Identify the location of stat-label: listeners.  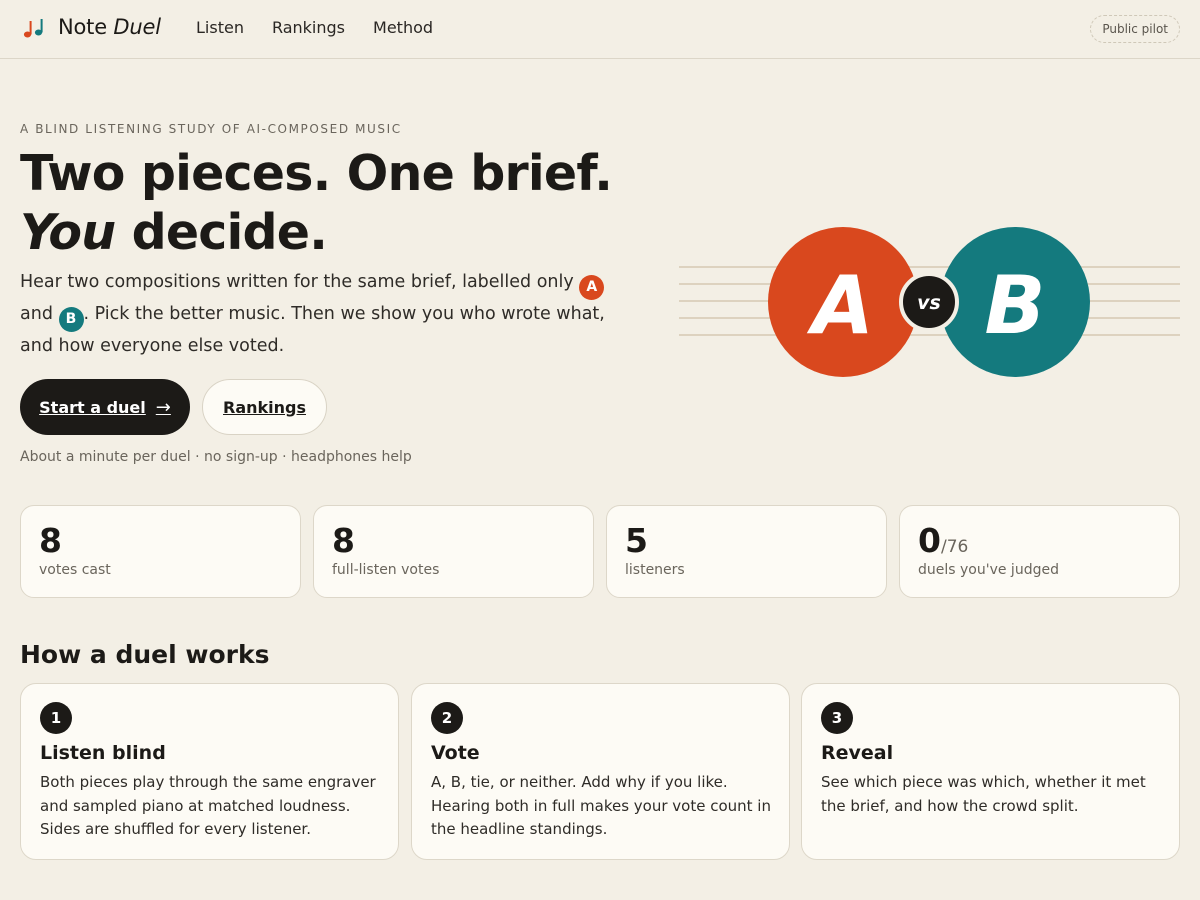
(655, 570).